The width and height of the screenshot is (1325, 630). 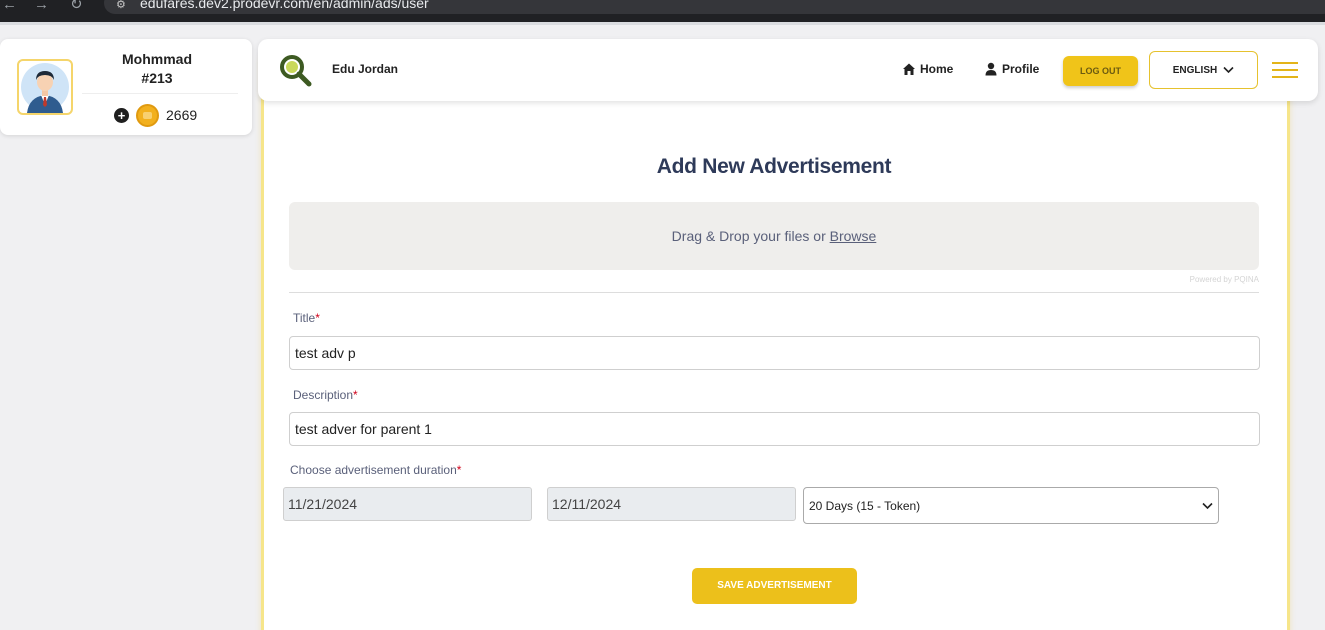 What do you see at coordinates (1021, 69) in the screenshot?
I see `nav-profile-label: Profile` at bounding box center [1021, 69].